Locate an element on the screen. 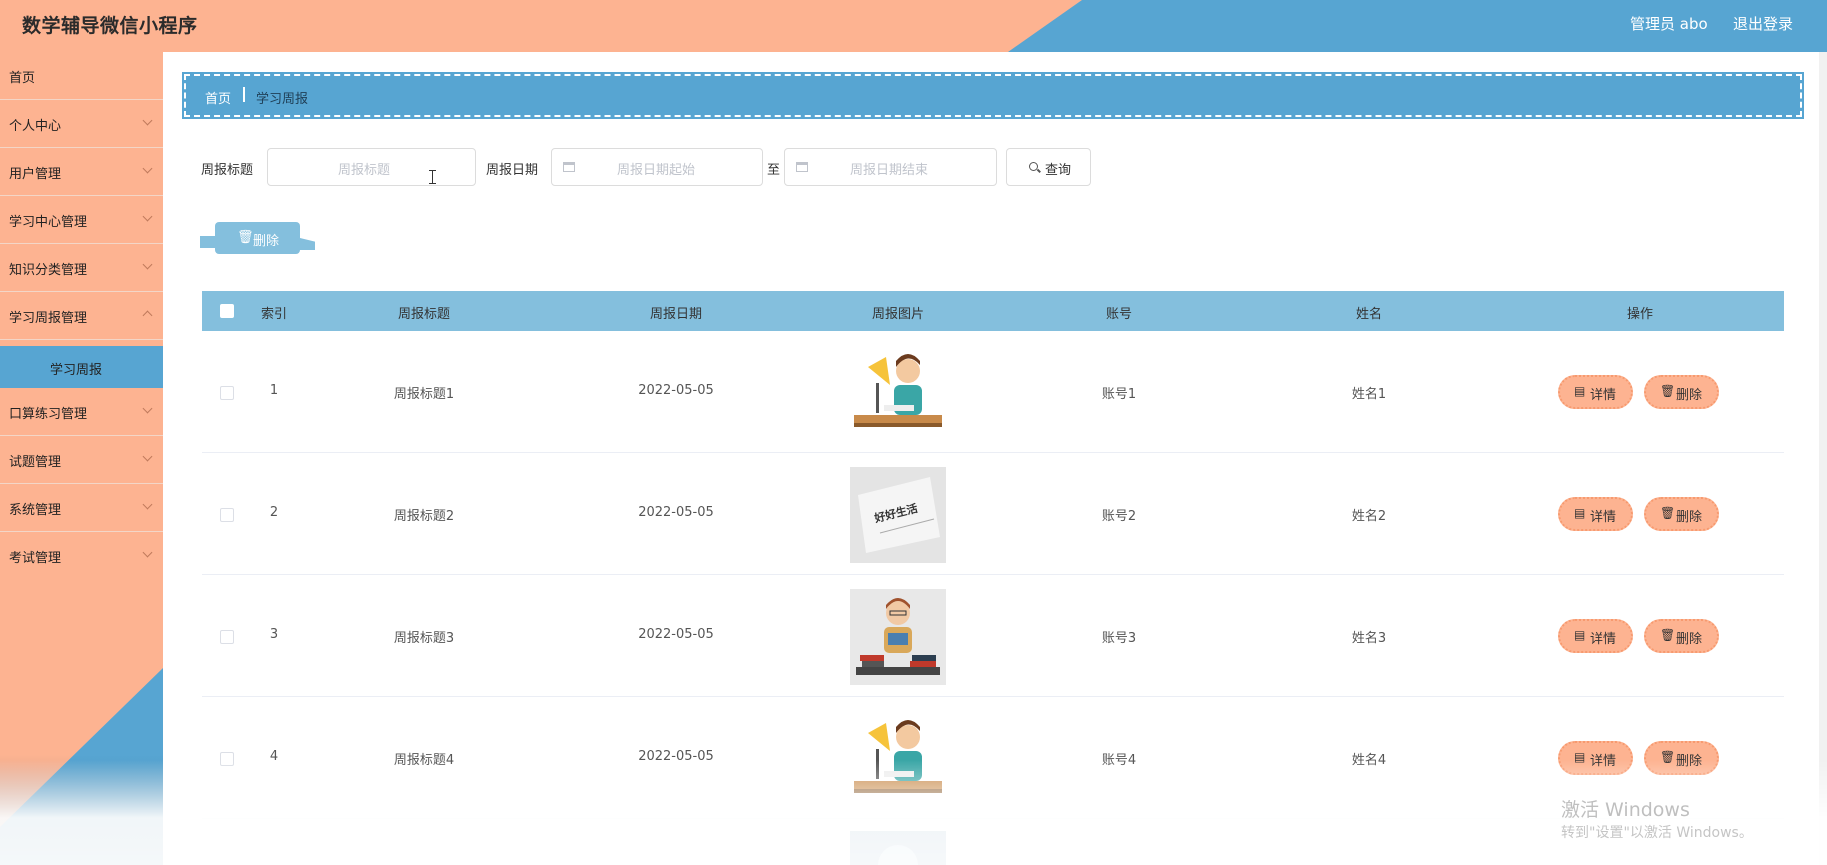 Image resolution: width=1827 pixels, height=865 pixels. cell-index: 4 is located at coordinates (274, 756).